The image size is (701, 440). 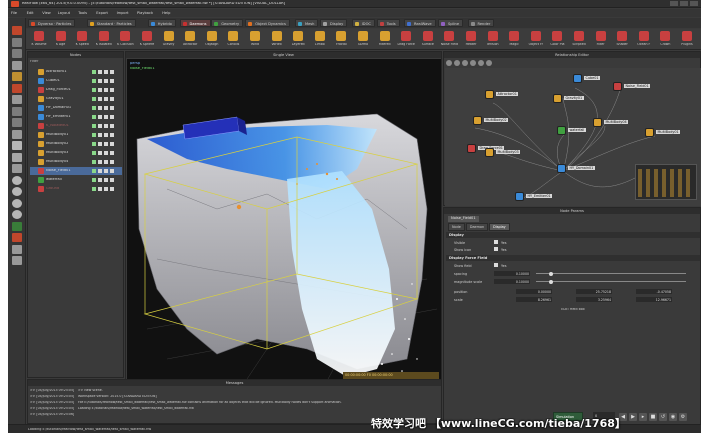 What do you see at coordinates (76, 81) in the screenshot?
I see `list-item: Cube01` at bounding box center [76, 81].